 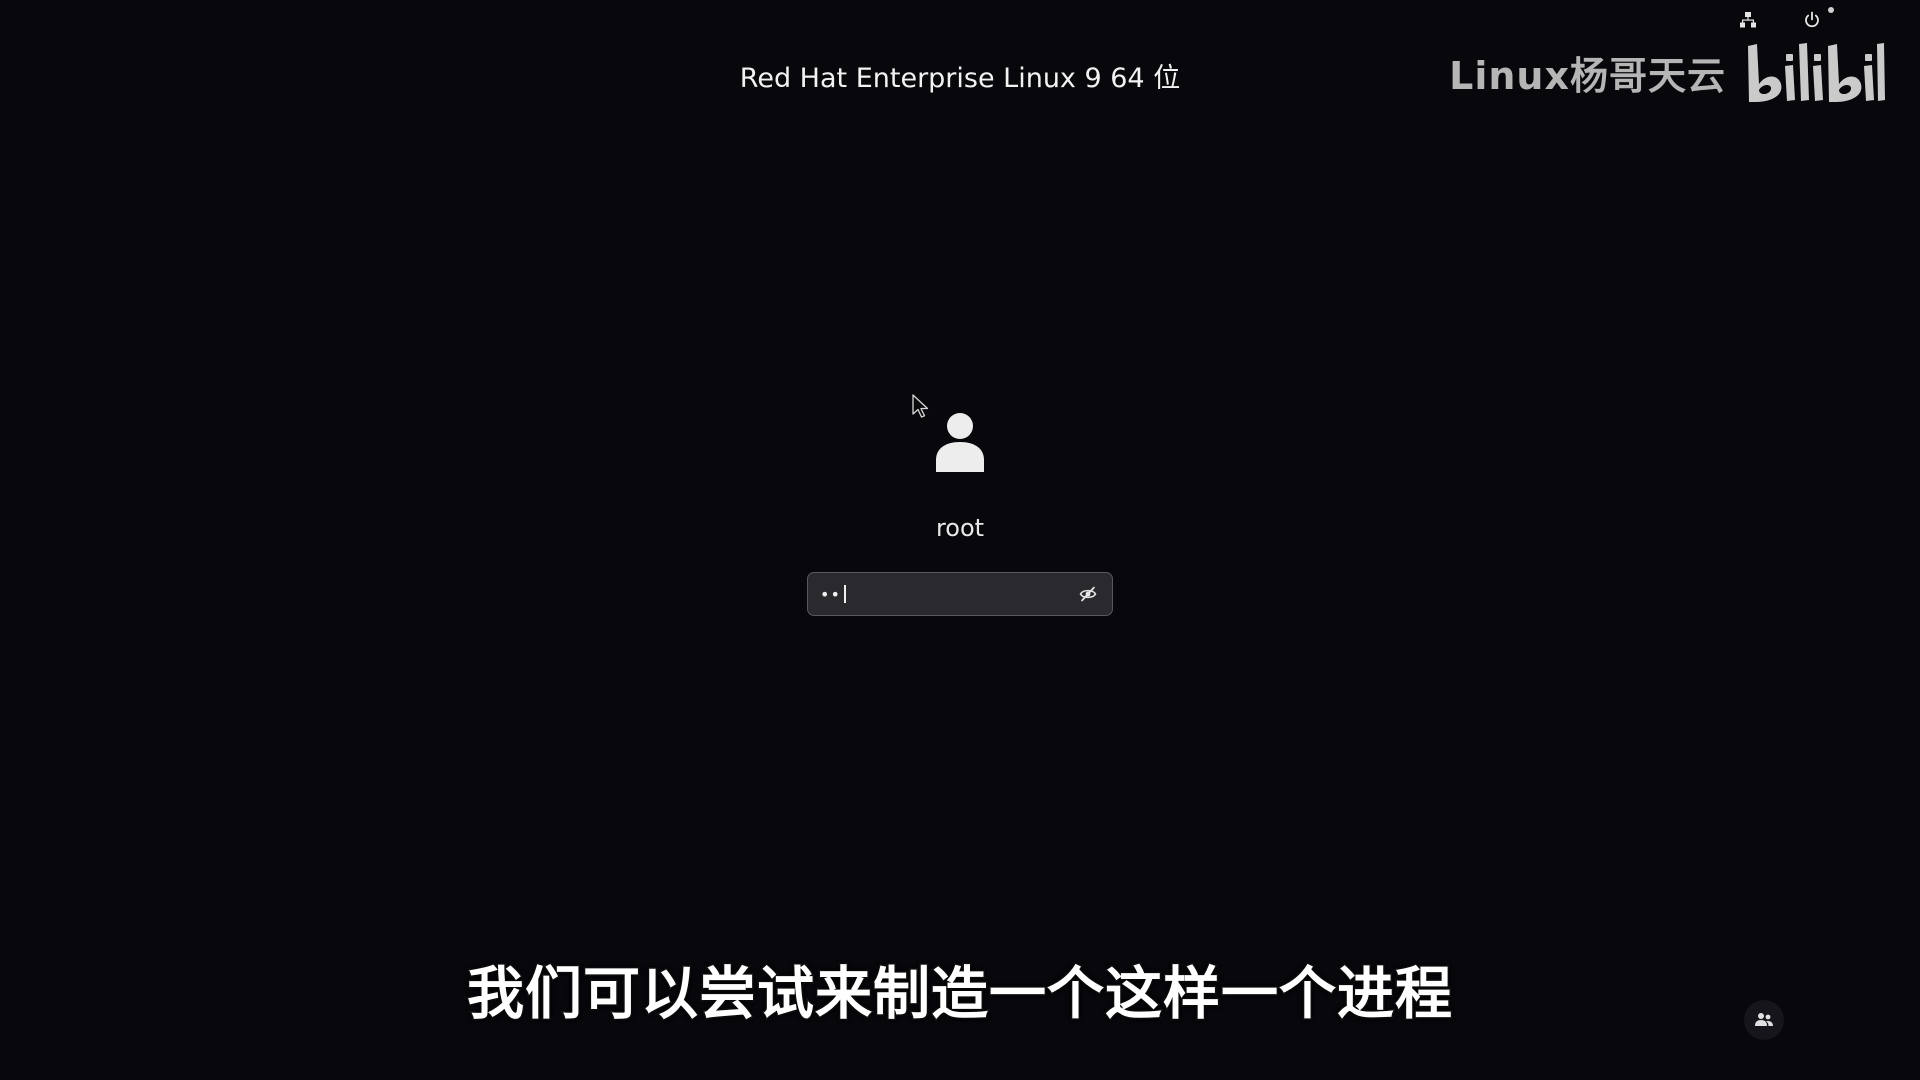 I want to click on user-switch-icon, so click(x=1764, y=1020).